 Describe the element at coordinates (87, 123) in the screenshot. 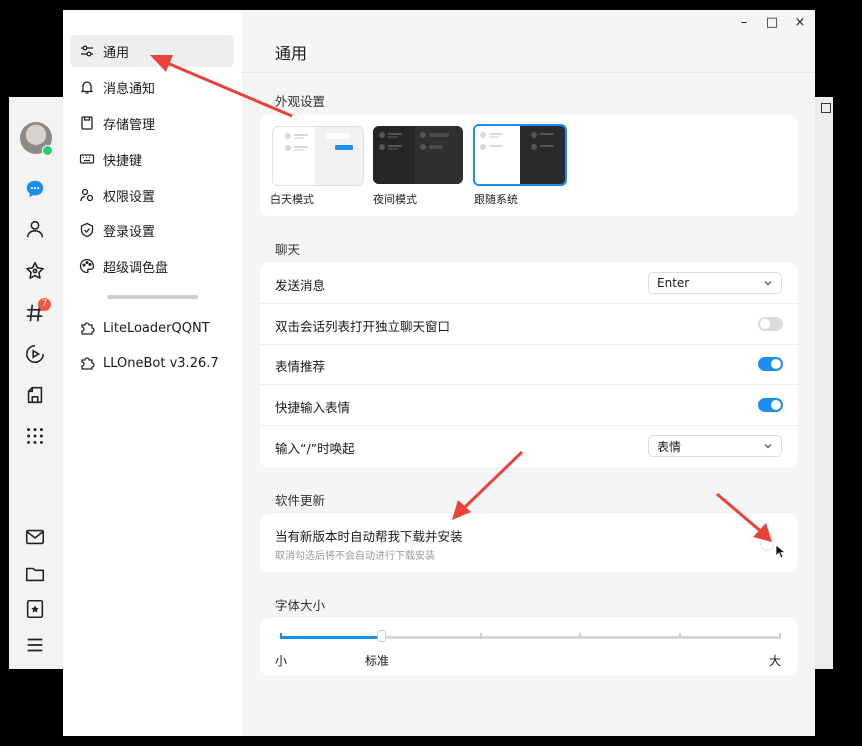

I see `storage-icon` at that location.